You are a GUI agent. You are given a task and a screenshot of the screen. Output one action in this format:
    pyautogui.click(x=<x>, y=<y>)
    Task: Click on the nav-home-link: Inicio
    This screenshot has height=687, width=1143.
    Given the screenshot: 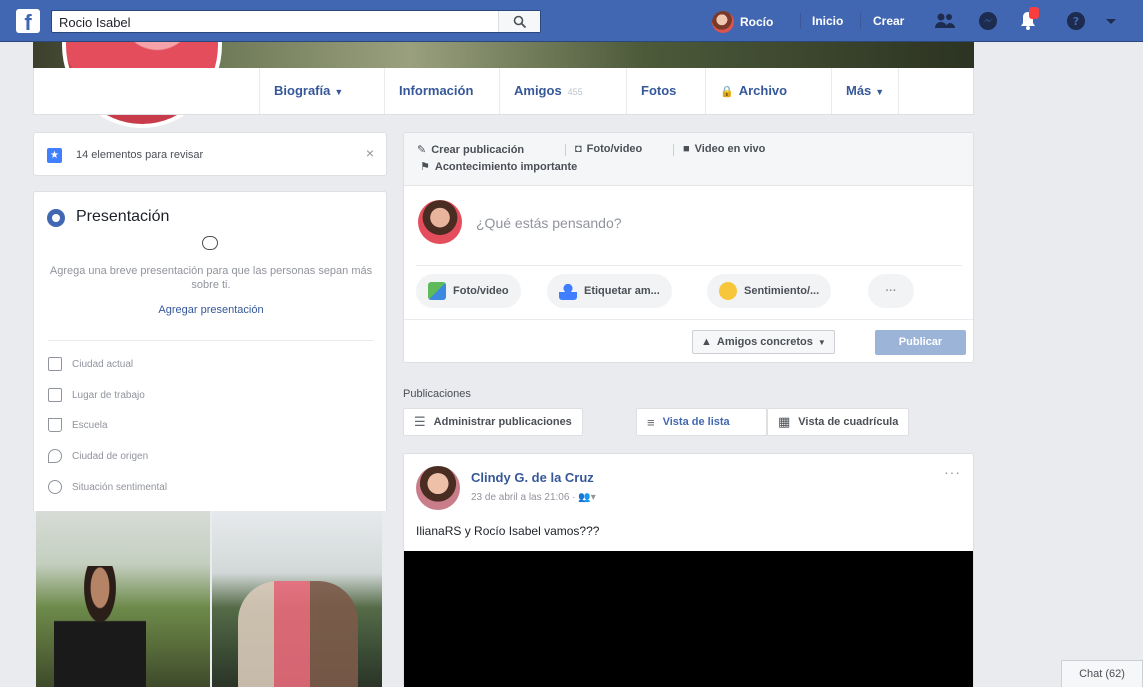 What is the action you would take?
    pyautogui.click(x=827, y=21)
    